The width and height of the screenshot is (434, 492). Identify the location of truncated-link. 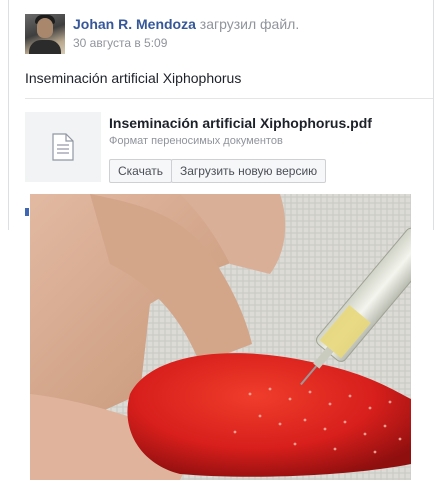
(27, 212).